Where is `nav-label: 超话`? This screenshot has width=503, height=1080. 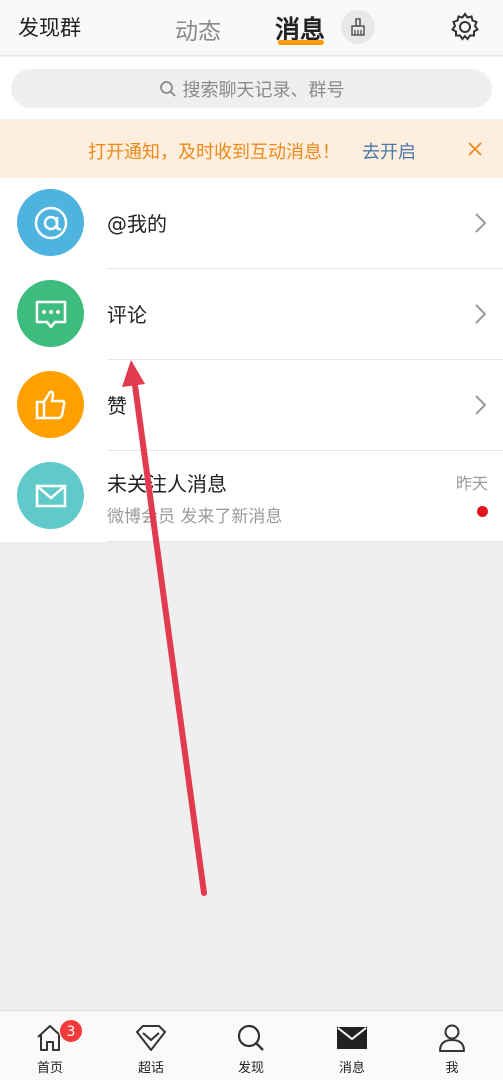
nav-label: 超话 is located at coordinates (150, 1068).